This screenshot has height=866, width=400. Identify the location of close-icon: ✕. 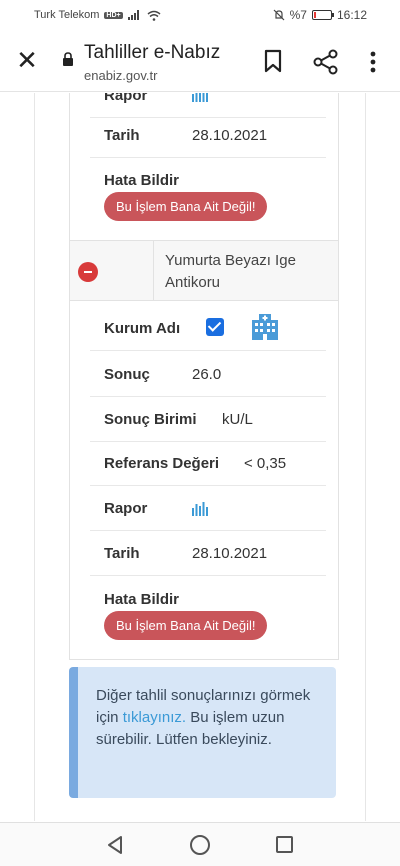
(27, 60).